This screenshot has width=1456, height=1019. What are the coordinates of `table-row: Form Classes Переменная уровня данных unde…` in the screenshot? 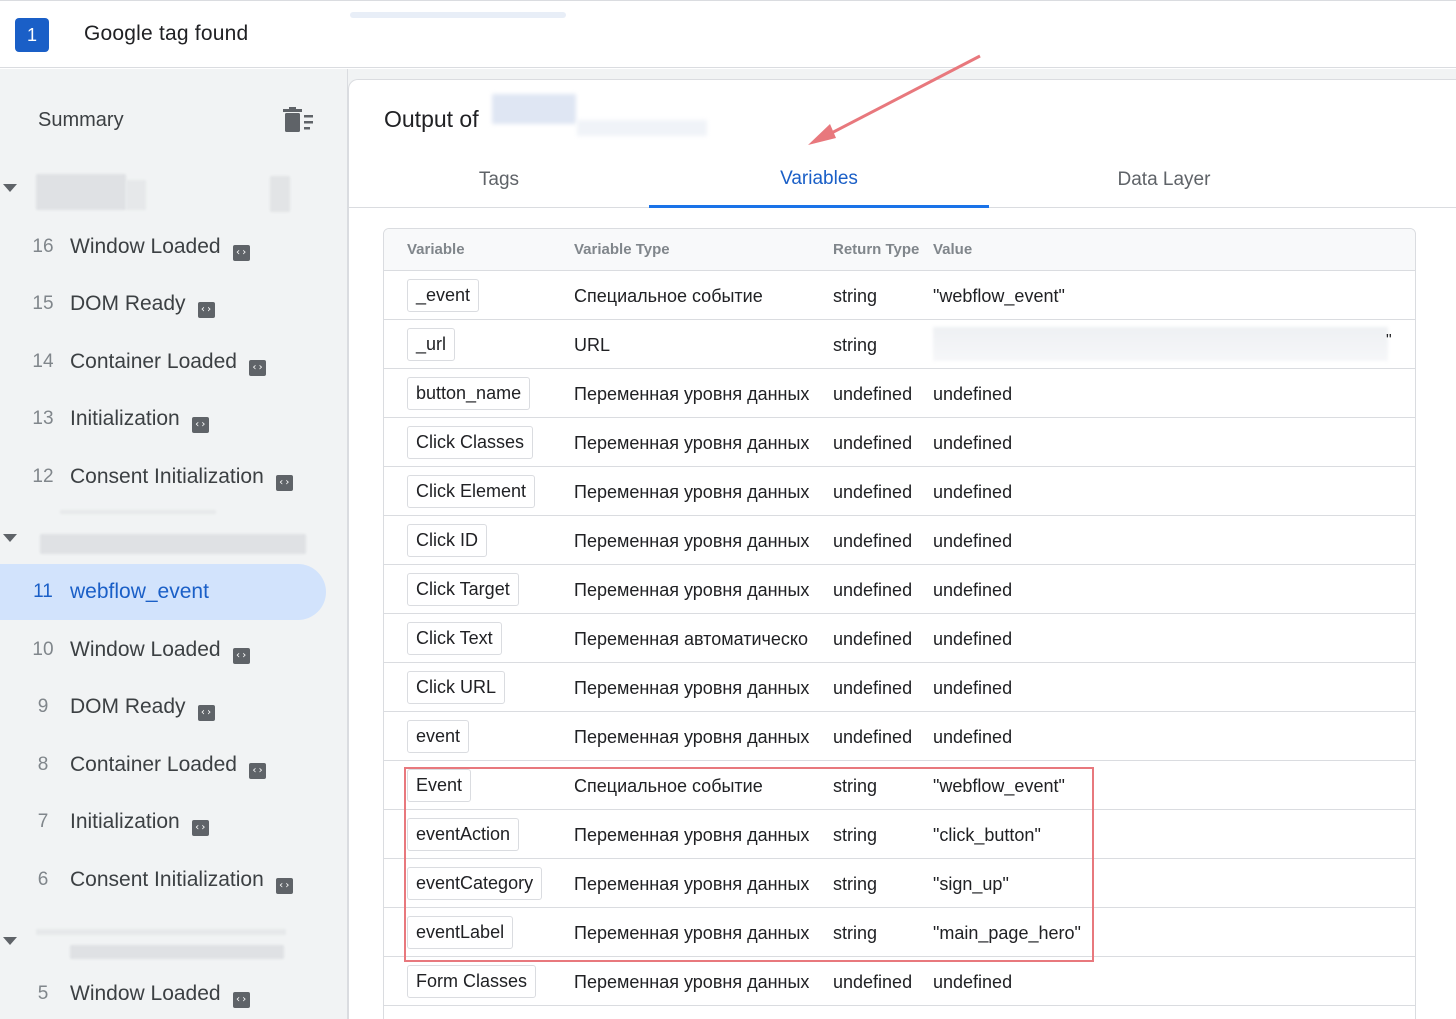 It's located at (899, 981).